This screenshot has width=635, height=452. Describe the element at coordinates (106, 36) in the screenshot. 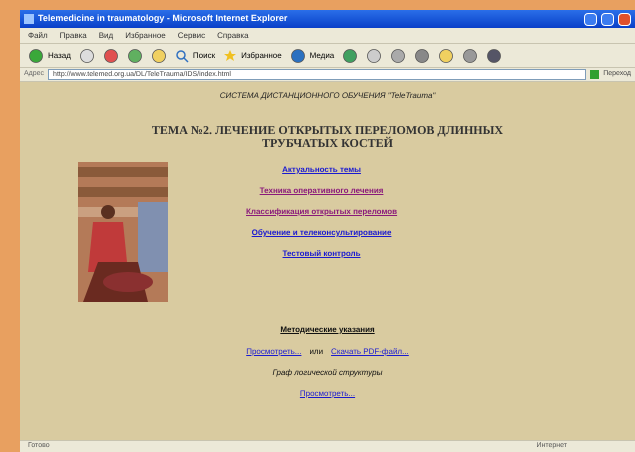

I see `menu-item: Вид` at that location.